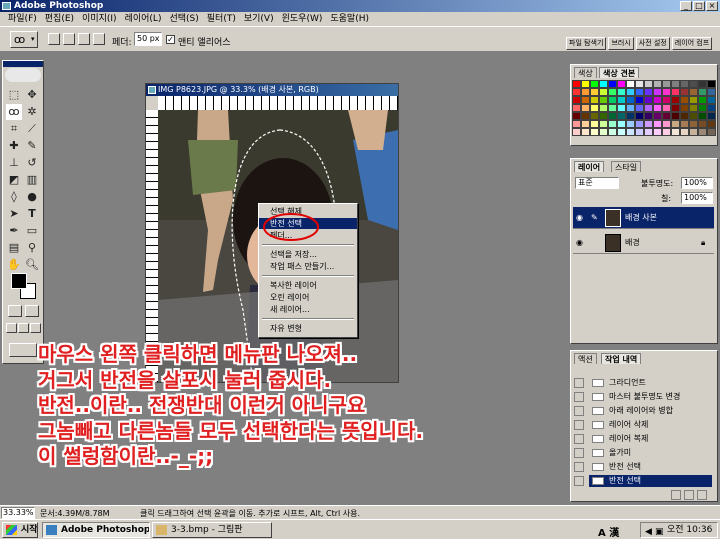 The height and width of the screenshot is (539, 720). Describe the element at coordinates (579, 243) in the screenshot. I see `eye-icon: ◉` at that location.